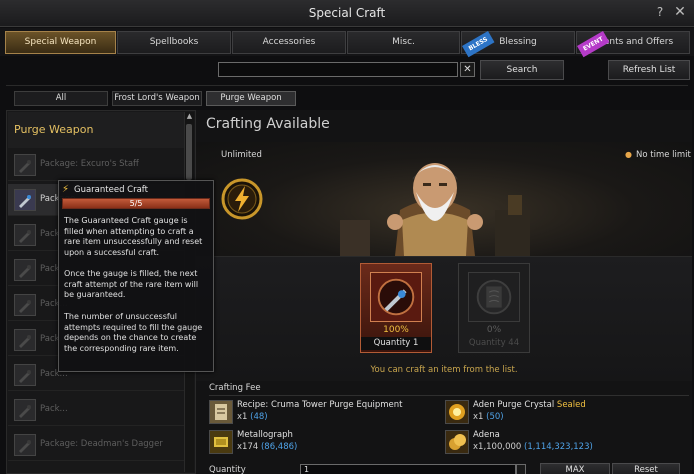 This screenshot has height=474, width=694. Describe the element at coordinates (241, 155) in the screenshot. I see `unlimited-label: Unlimited` at that location.